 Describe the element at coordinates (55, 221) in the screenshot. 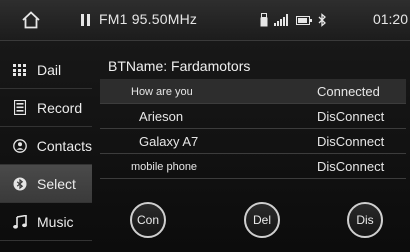

I see `sidebar-item-label: Music` at that location.